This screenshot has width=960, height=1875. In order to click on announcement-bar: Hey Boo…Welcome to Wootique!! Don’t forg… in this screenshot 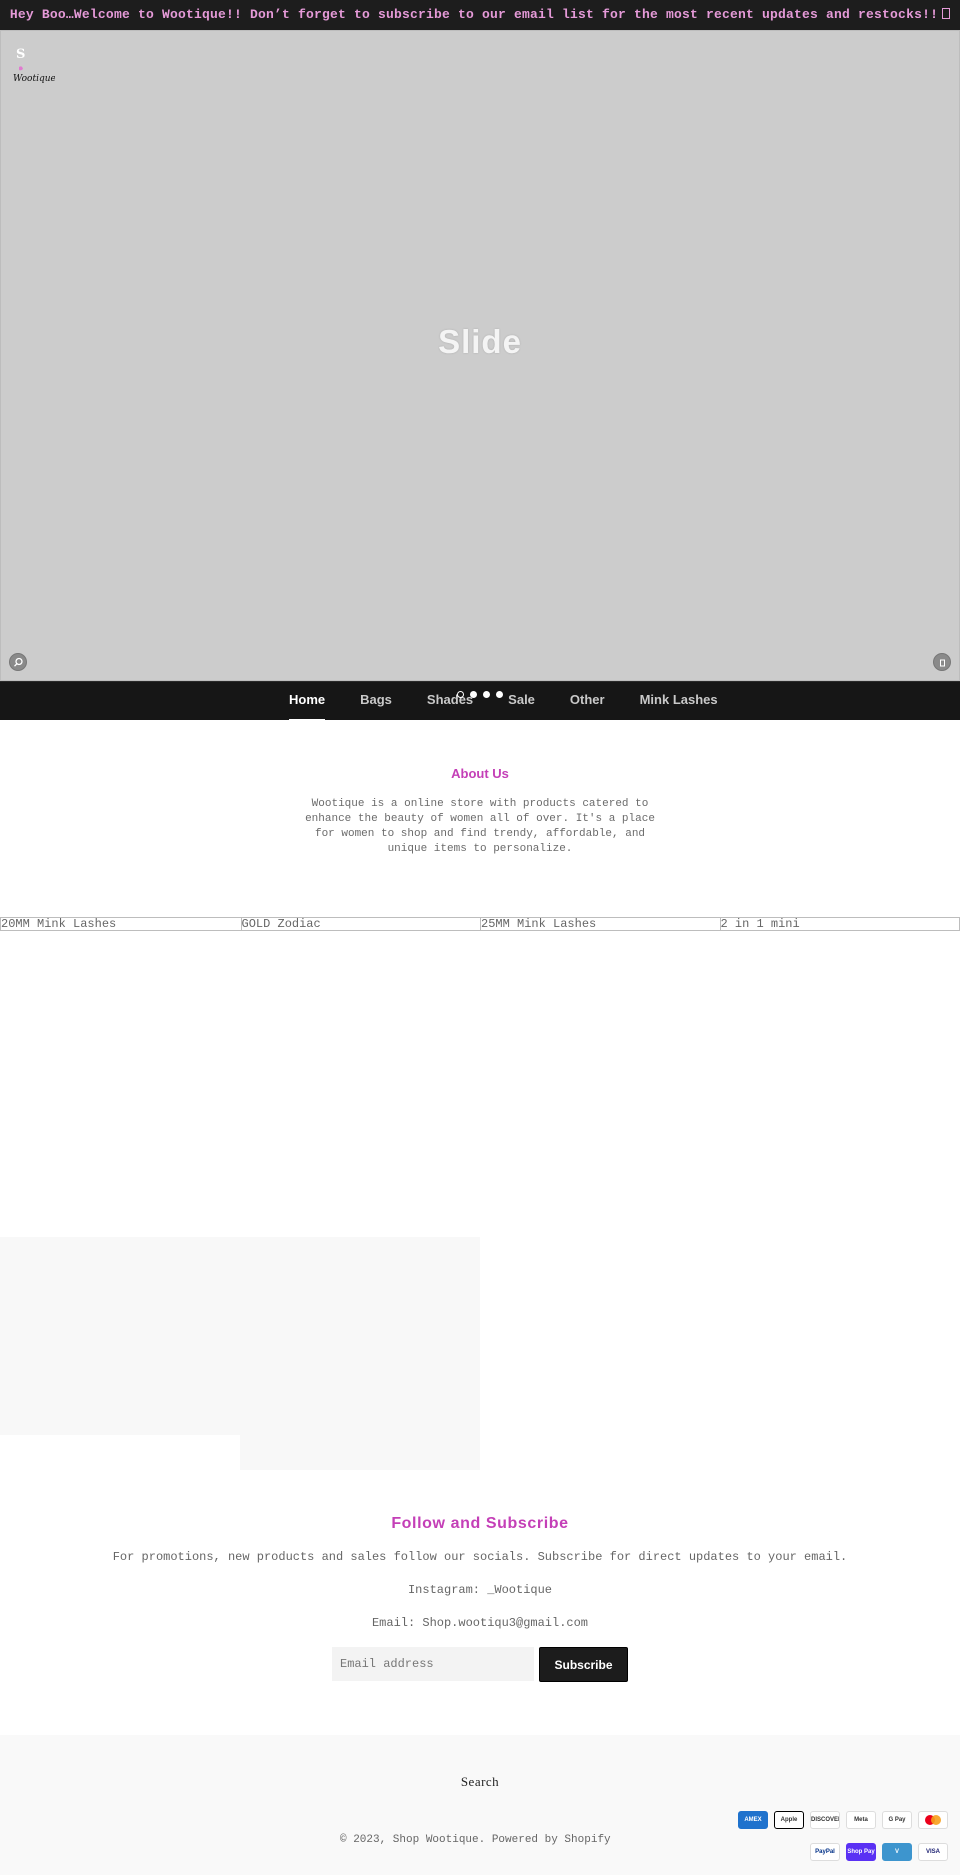, I will do `click(480, 15)`.